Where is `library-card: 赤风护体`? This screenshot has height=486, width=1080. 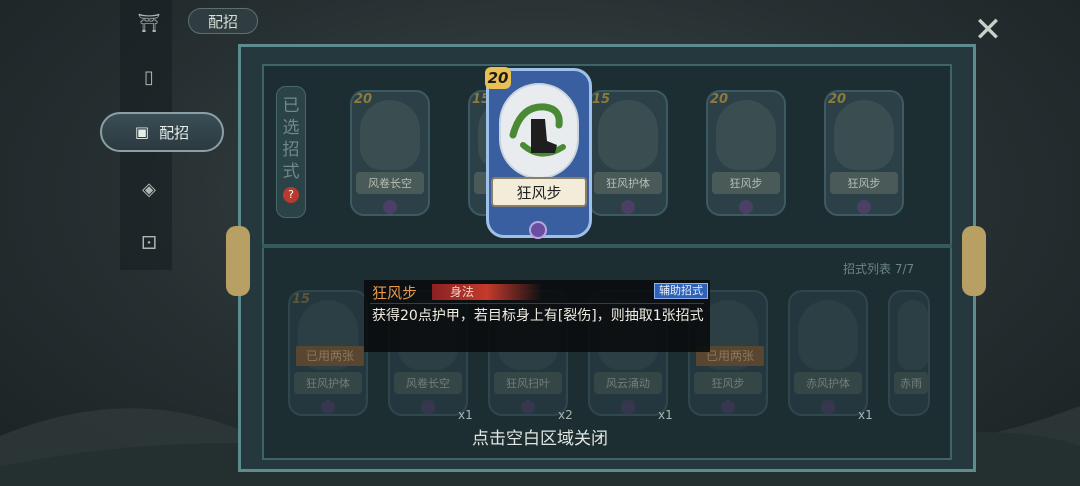 library-card: 赤风护体 is located at coordinates (828, 353).